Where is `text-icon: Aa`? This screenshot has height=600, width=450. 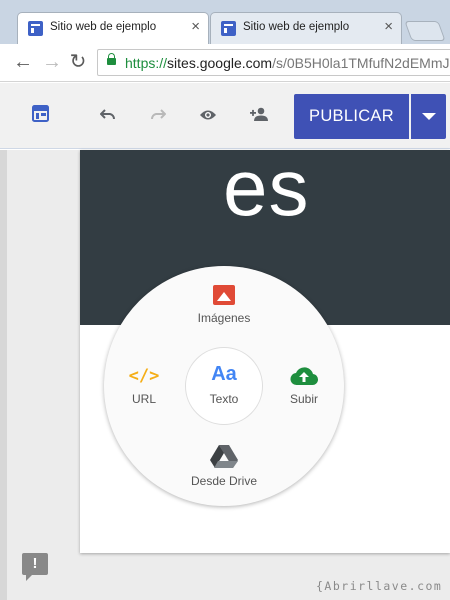
text-icon: Aa is located at coordinates (224, 374).